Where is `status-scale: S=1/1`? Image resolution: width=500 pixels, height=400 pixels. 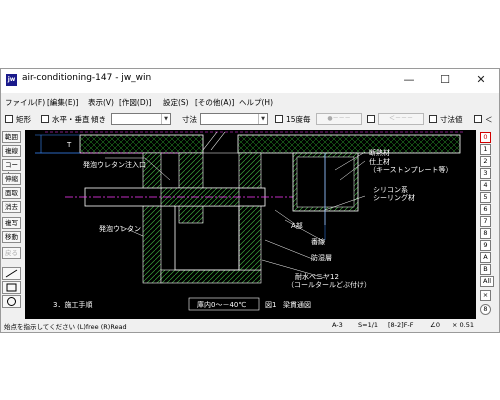 status-scale: S=1/1 is located at coordinates (368, 325).